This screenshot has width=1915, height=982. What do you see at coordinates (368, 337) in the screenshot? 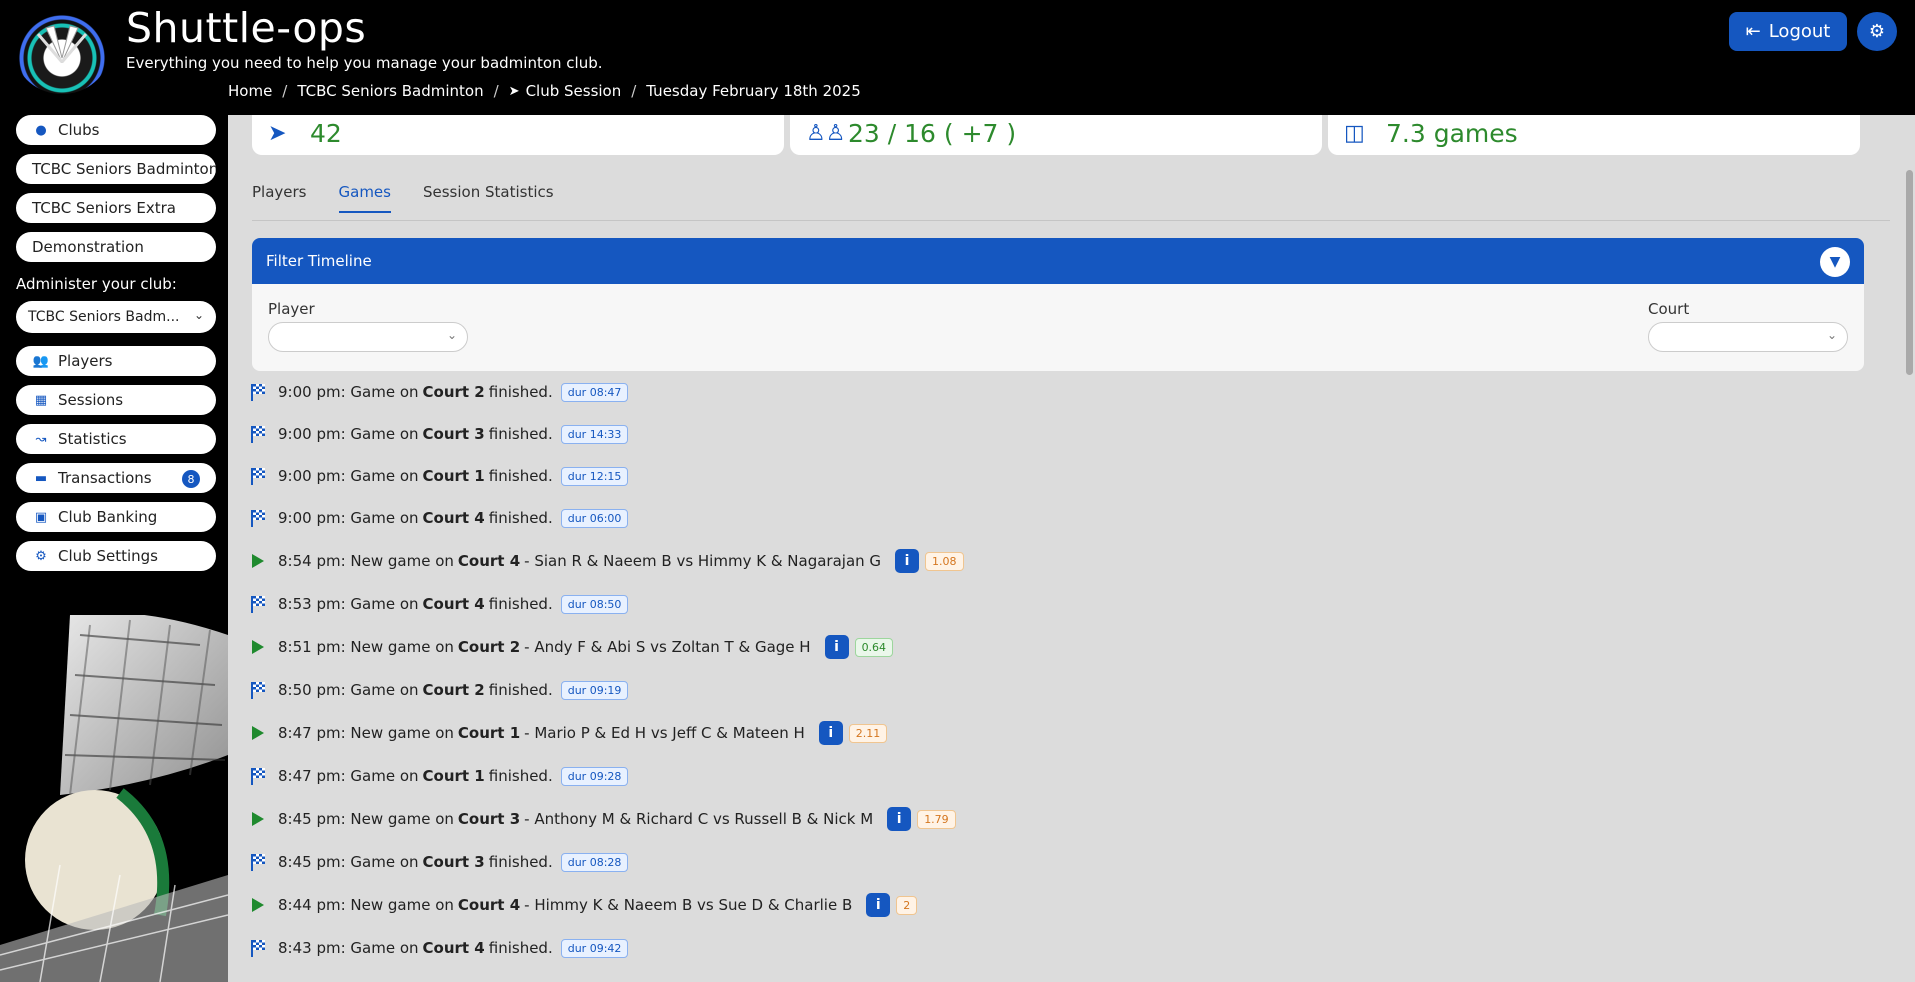
I see `player-filter-select: ⌄` at bounding box center [368, 337].